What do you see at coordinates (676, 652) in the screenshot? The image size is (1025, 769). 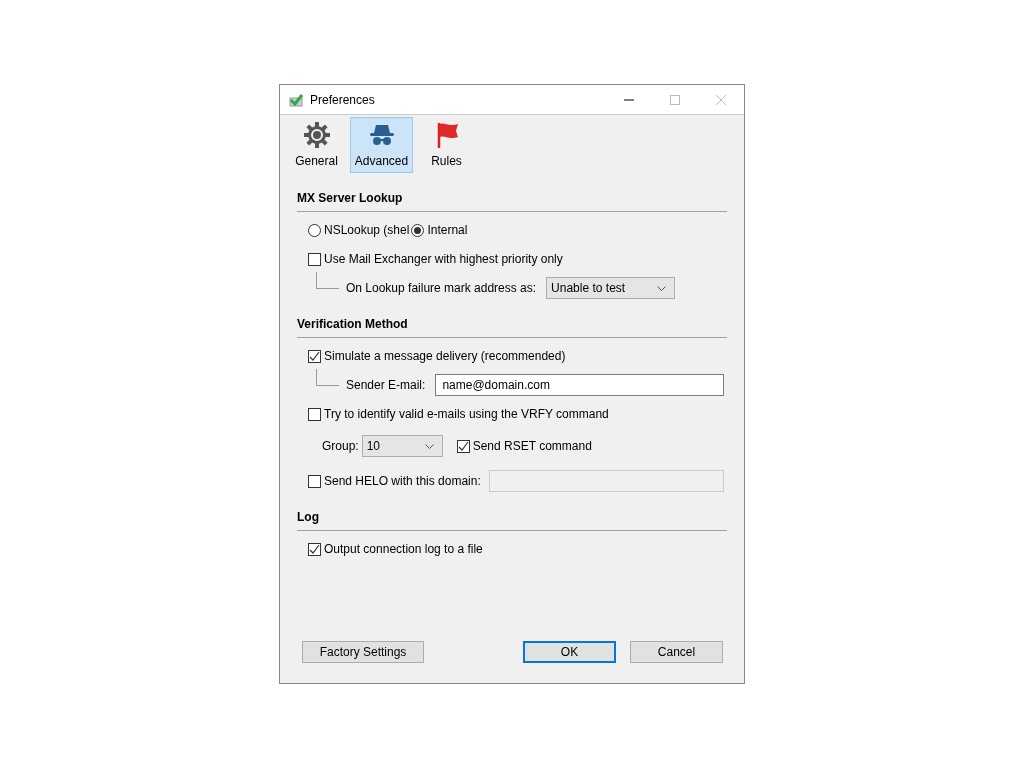 I see `dialog-button: Cancel` at bounding box center [676, 652].